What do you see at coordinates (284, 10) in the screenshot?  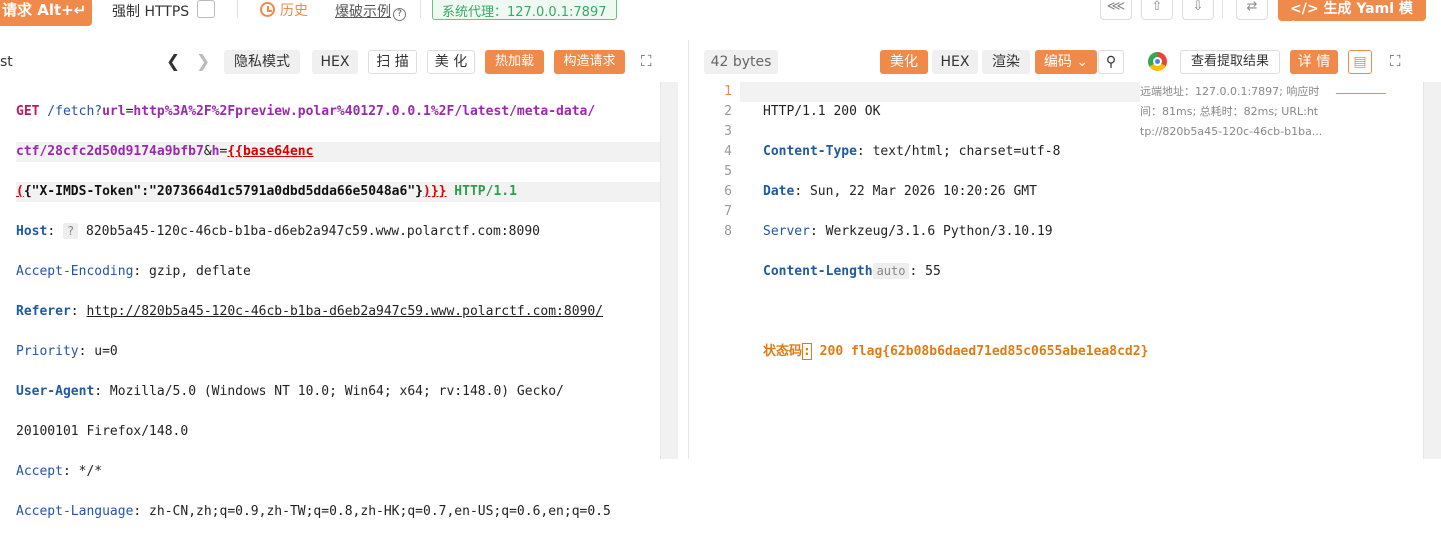 I see `history-button: 历史` at bounding box center [284, 10].